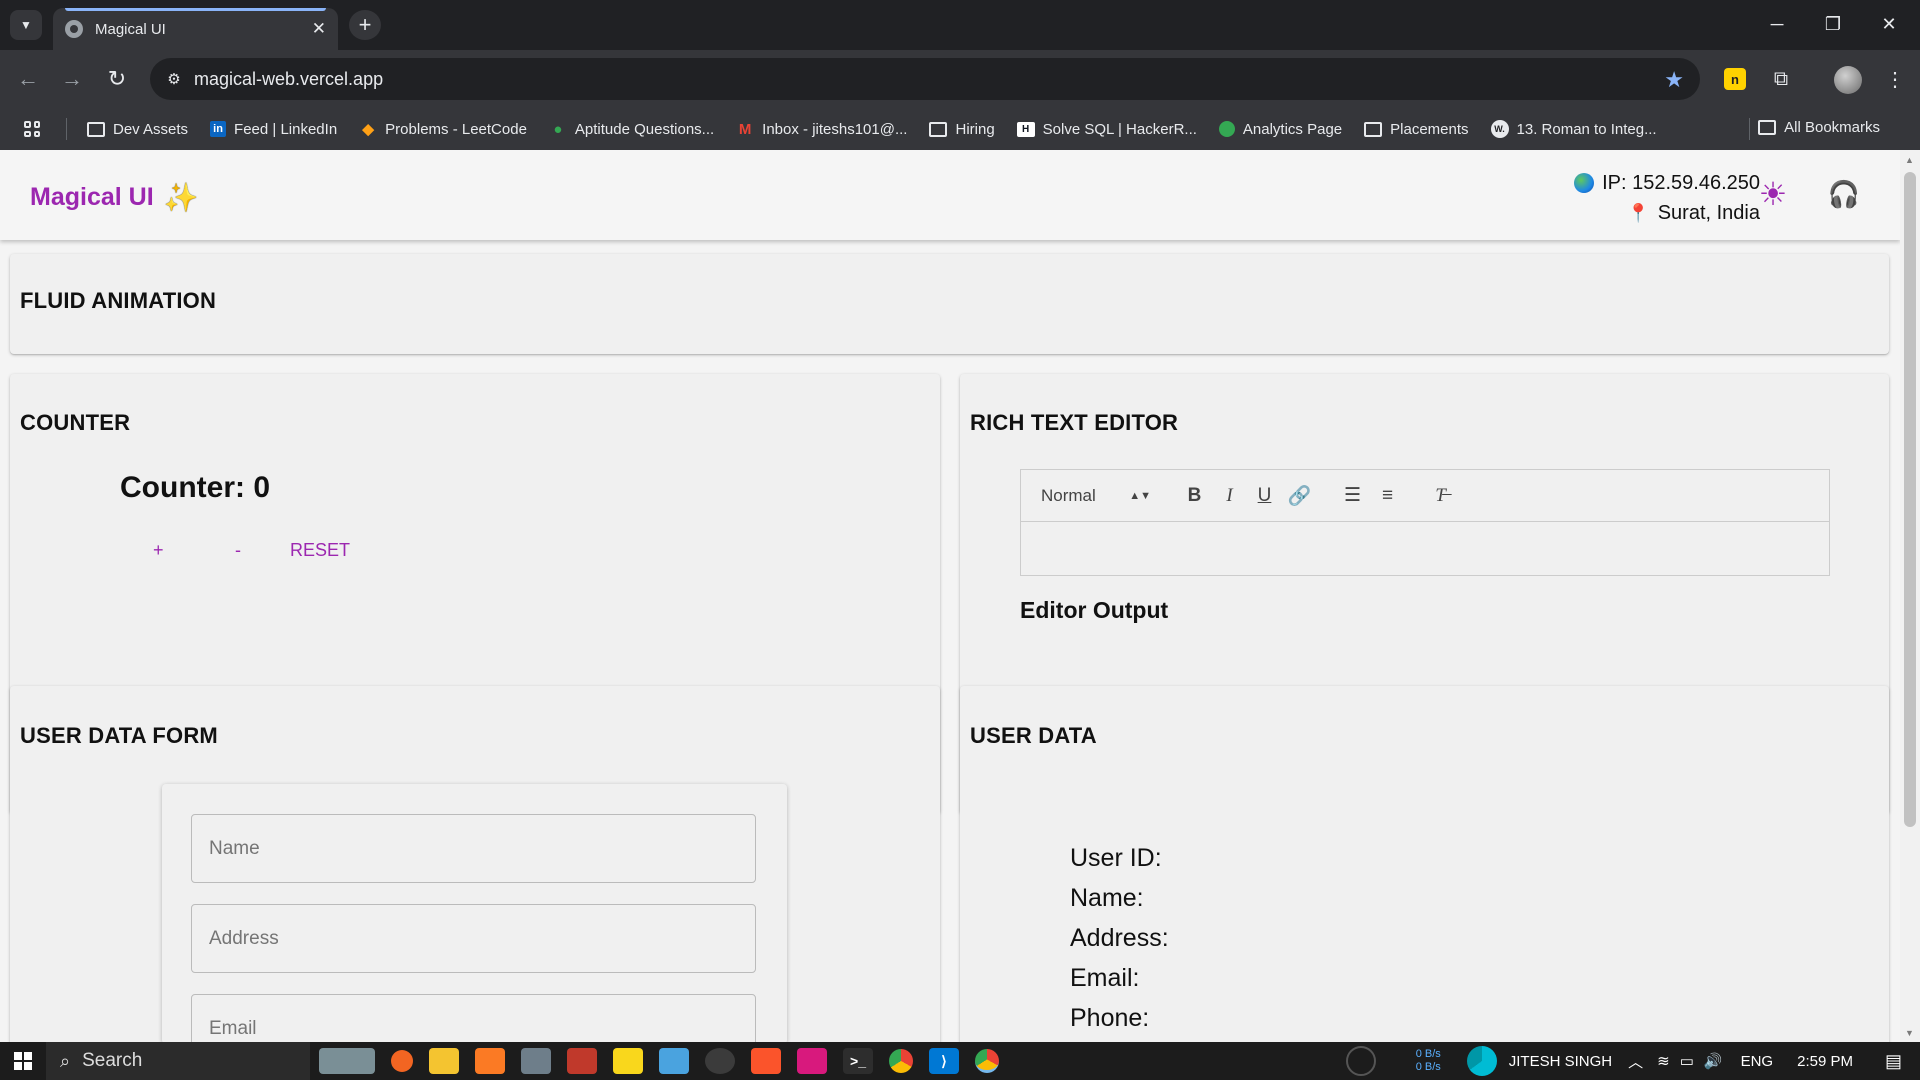  Describe the element at coordinates (114, 197) in the screenshot. I see `brand-logo: Magical UI ✨` at that location.